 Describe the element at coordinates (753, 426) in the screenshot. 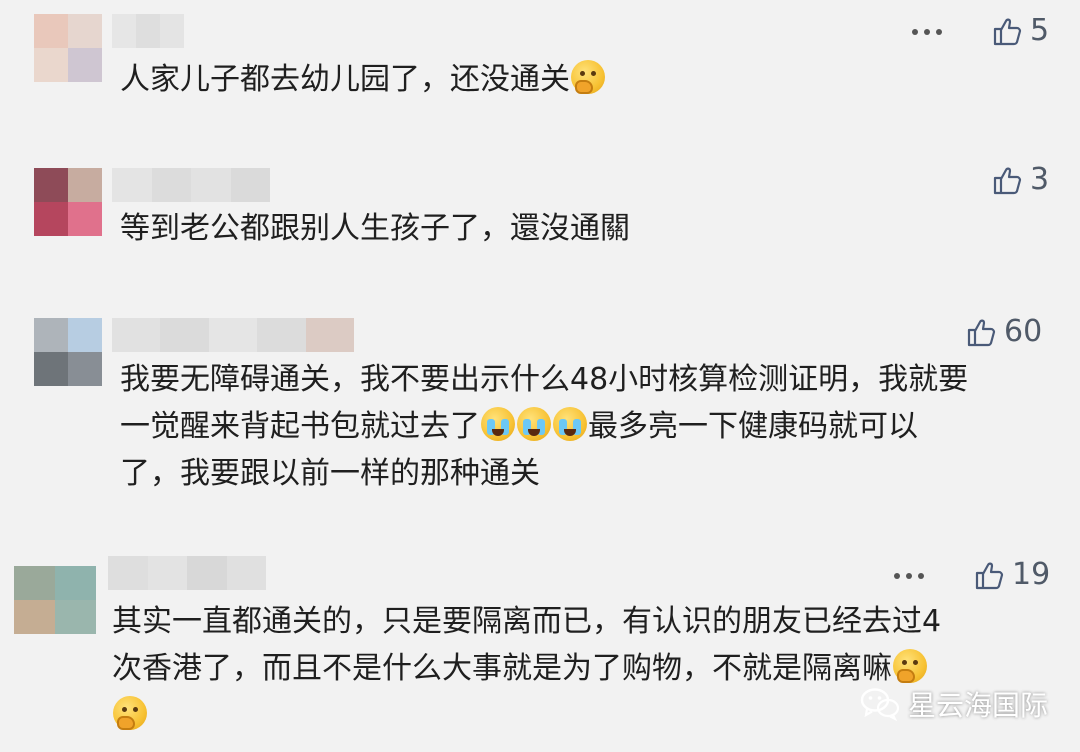

I see `comment-text-line: 最多亮一下健康码就可以` at that location.